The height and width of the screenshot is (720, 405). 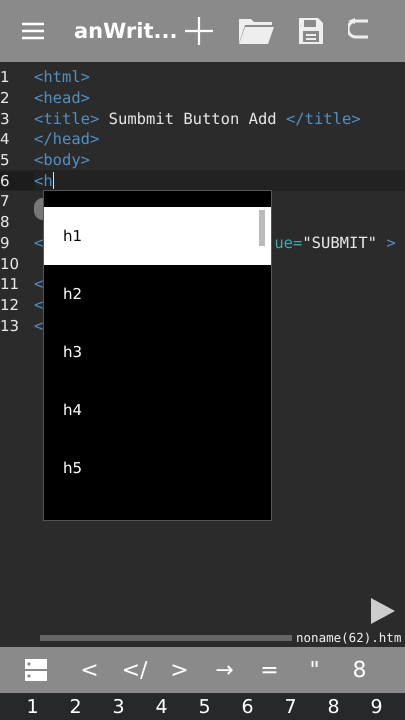 What do you see at coordinates (17, 181) in the screenshot?
I see `line-number: 6` at bounding box center [17, 181].